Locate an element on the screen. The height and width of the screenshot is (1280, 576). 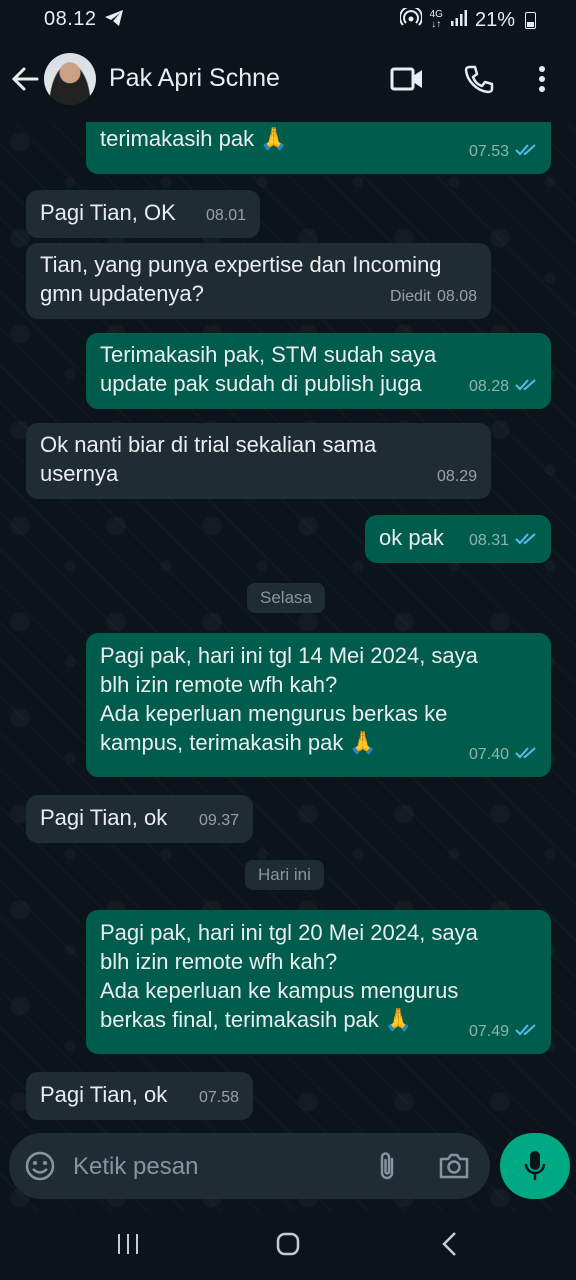
message-out: ok pak 08.31 is located at coordinates (458, 539).